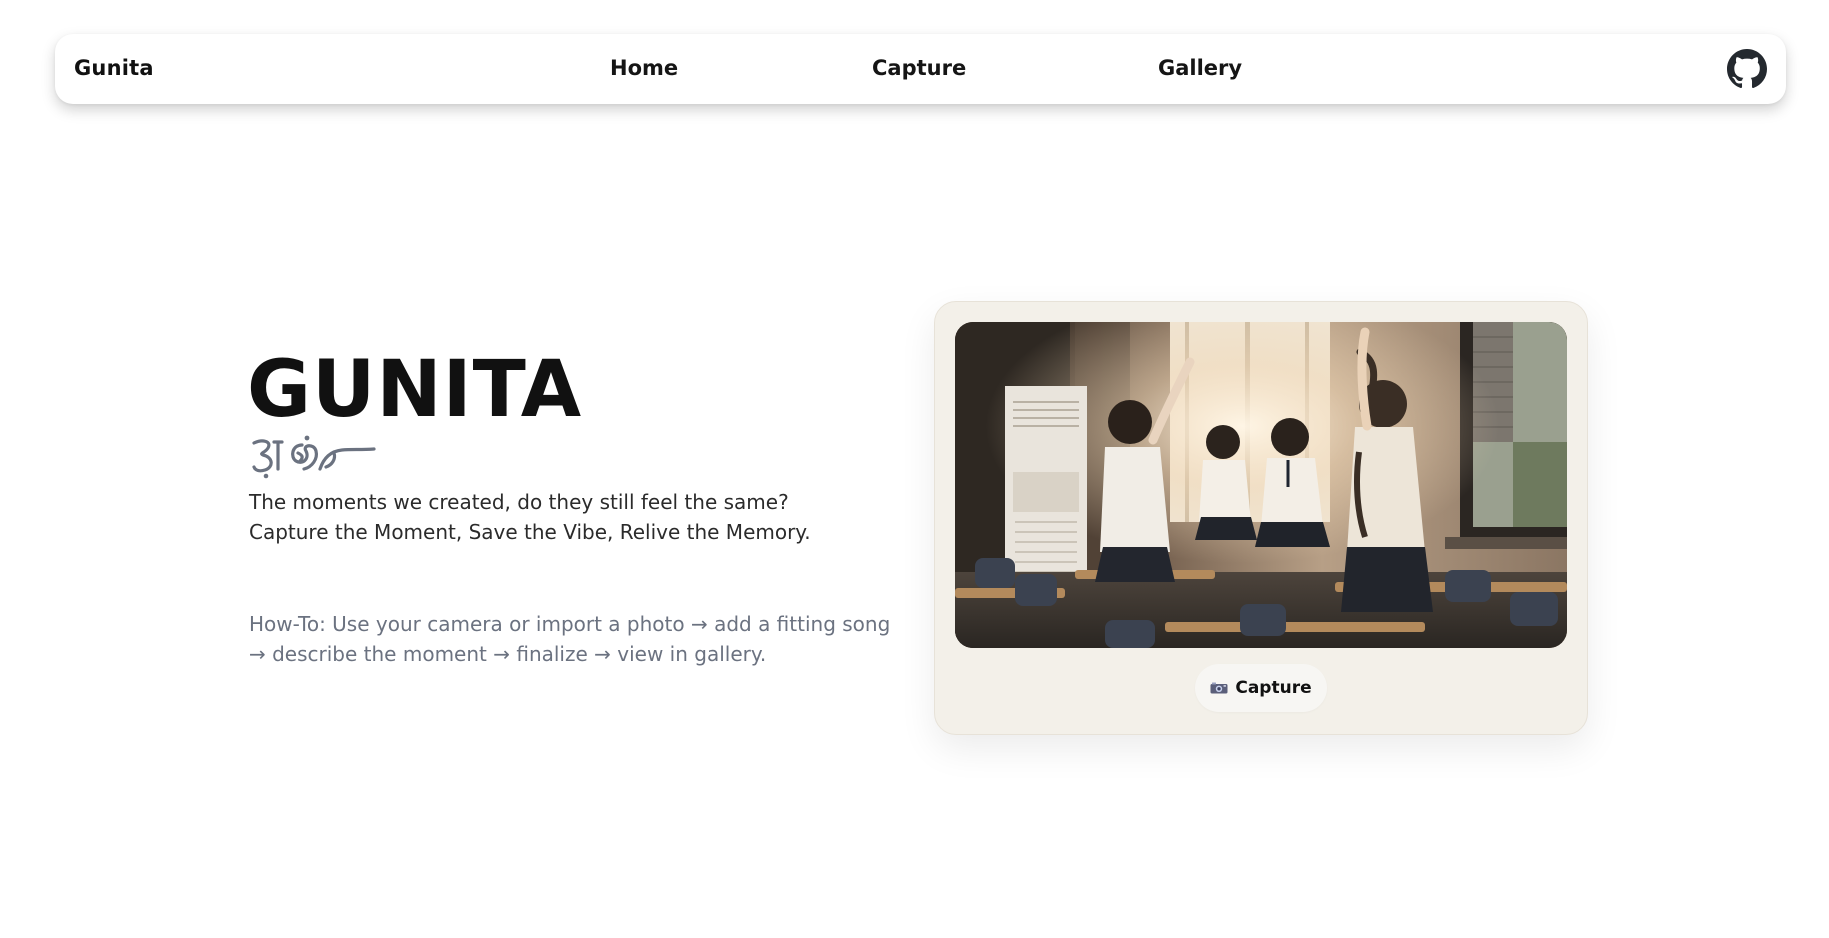 The height and width of the screenshot is (938, 1829). What do you see at coordinates (415, 390) in the screenshot?
I see `hero-title: GUNITA` at bounding box center [415, 390].